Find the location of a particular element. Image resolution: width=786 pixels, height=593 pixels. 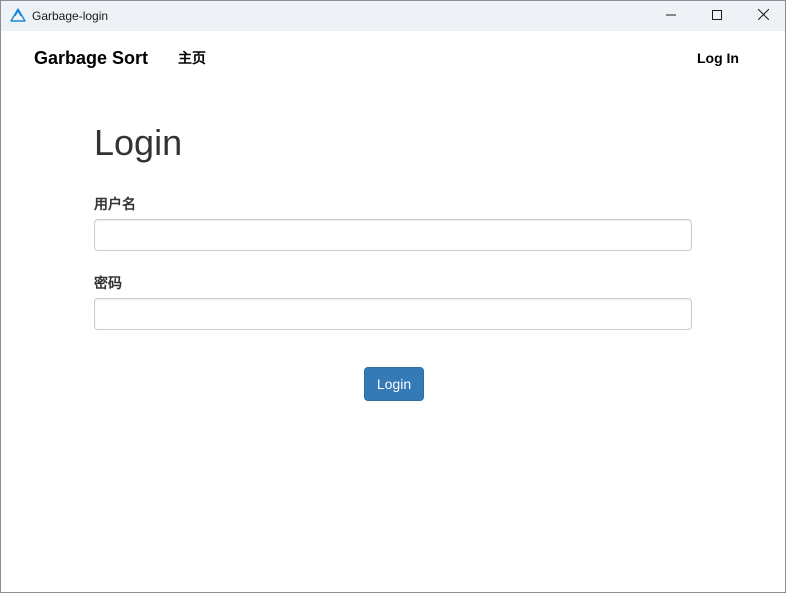

window-title: Garbage-login is located at coordinates (70, 16).